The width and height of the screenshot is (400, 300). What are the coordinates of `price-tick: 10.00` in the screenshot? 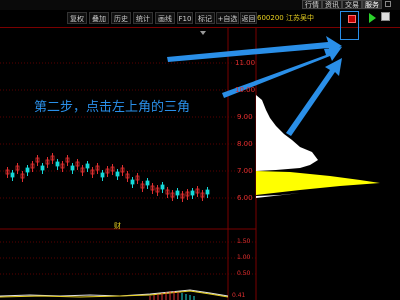 It's located at (245, 90).